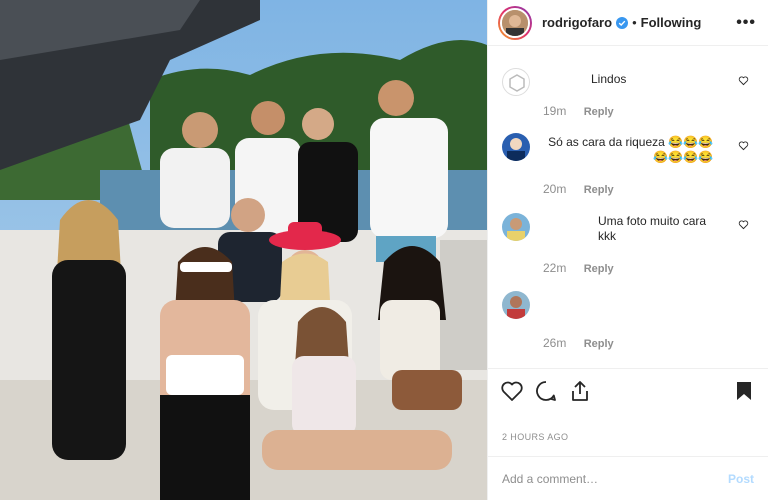  I want to click on comment-text: Só as cara da riqueza 😂😂😂😂😂😂😂, so click(630, 149).